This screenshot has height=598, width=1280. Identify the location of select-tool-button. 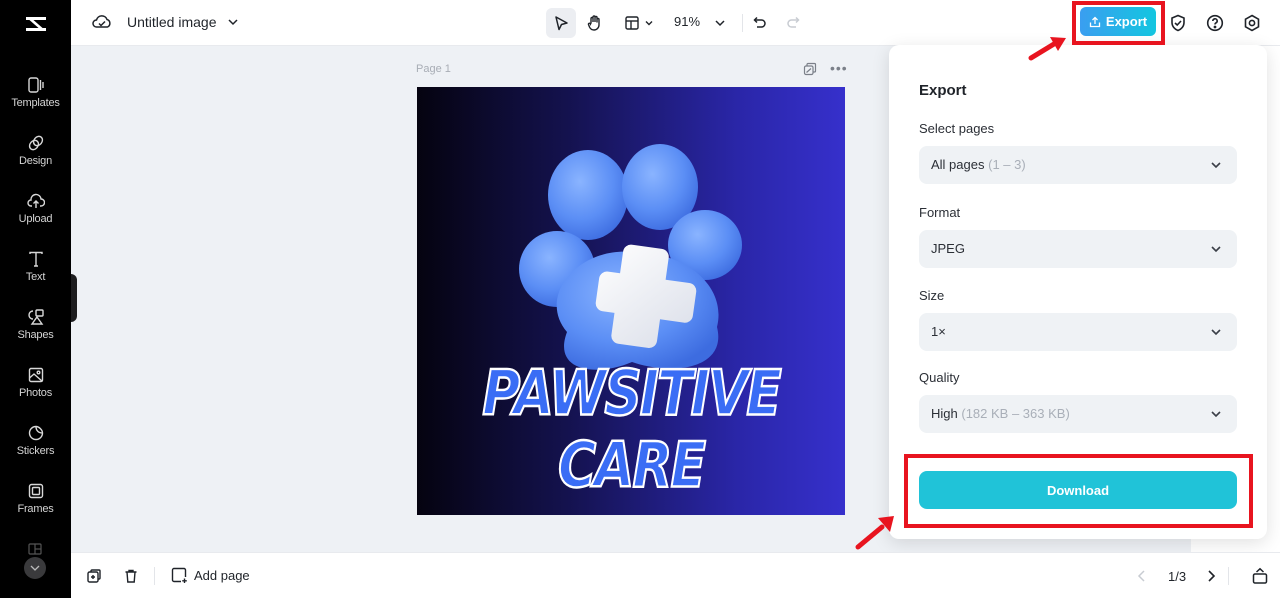
(561, 23).